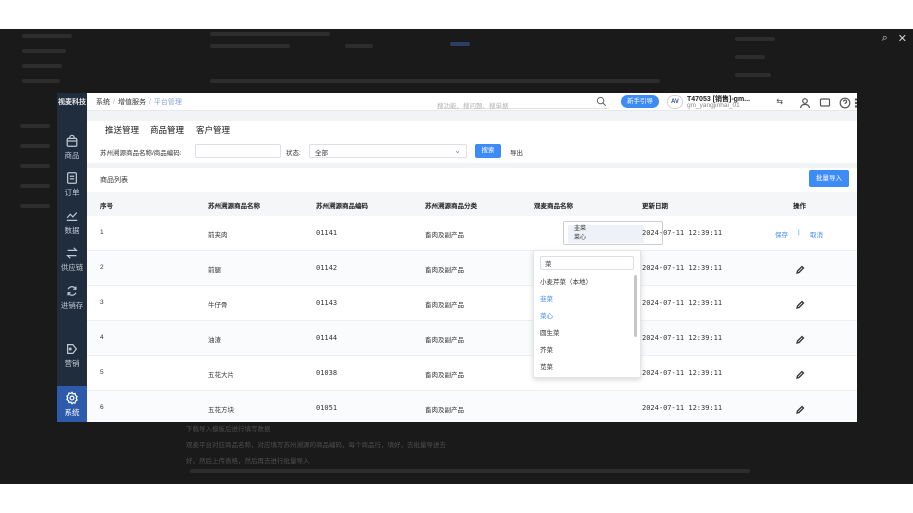  What do you see at coordinates (72, 216) in the screenshot?
I see `line-chart-icon` at bounding box center [72, 216].